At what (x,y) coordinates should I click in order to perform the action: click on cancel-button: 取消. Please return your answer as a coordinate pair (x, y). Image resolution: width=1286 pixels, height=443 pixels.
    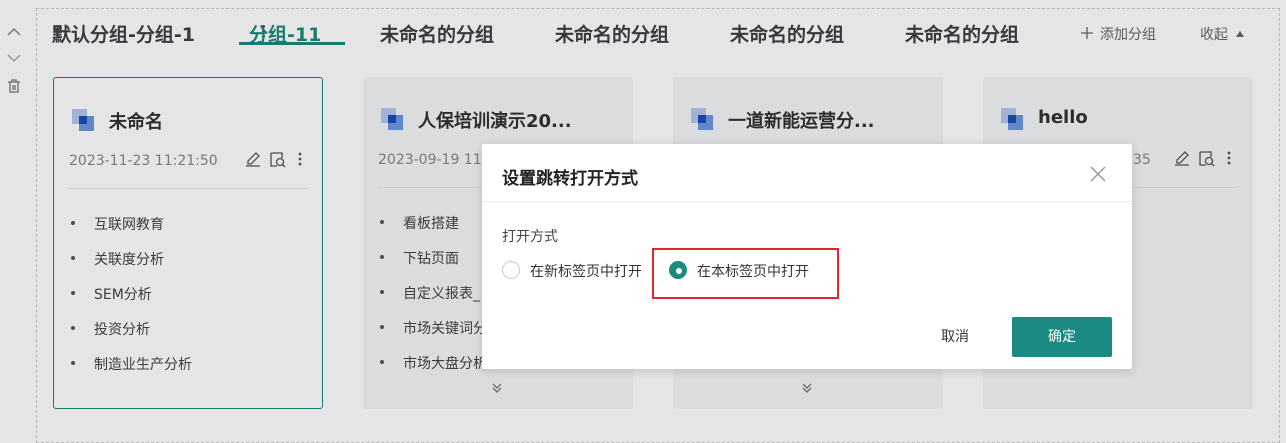
    Looking at the image, I should click on (955, 337).